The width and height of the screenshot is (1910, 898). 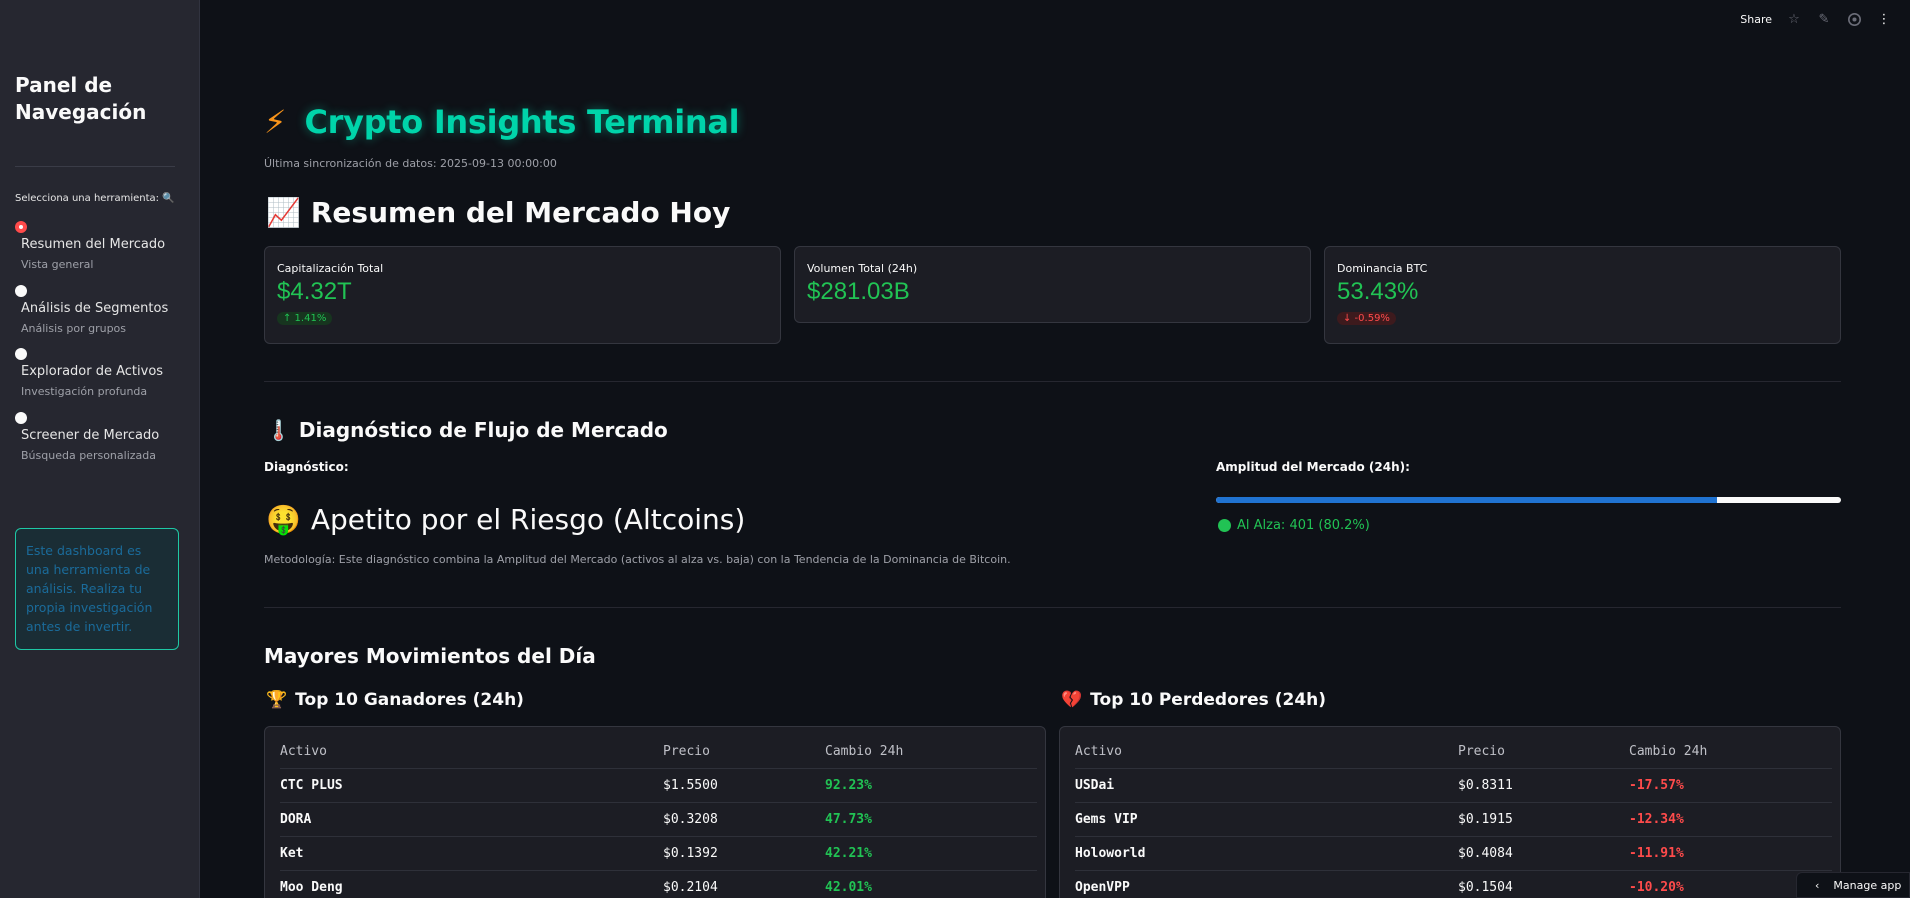 I want to click on table-row: Holoworld $0.4084 -11.91%, so click(x=1453, y=854).